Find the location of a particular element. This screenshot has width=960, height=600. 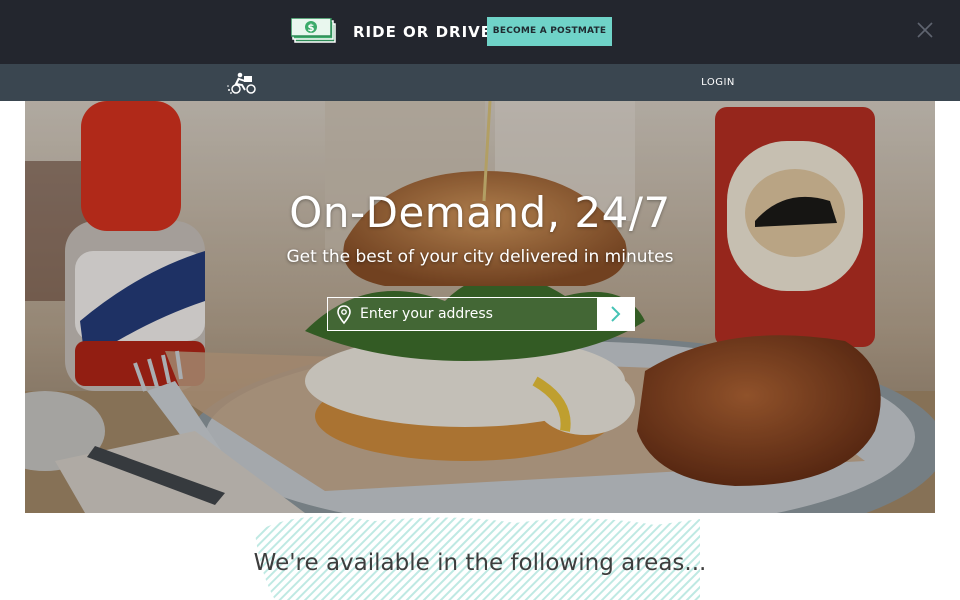

top-nav: LOGIN is located at coordinates (480, 82).